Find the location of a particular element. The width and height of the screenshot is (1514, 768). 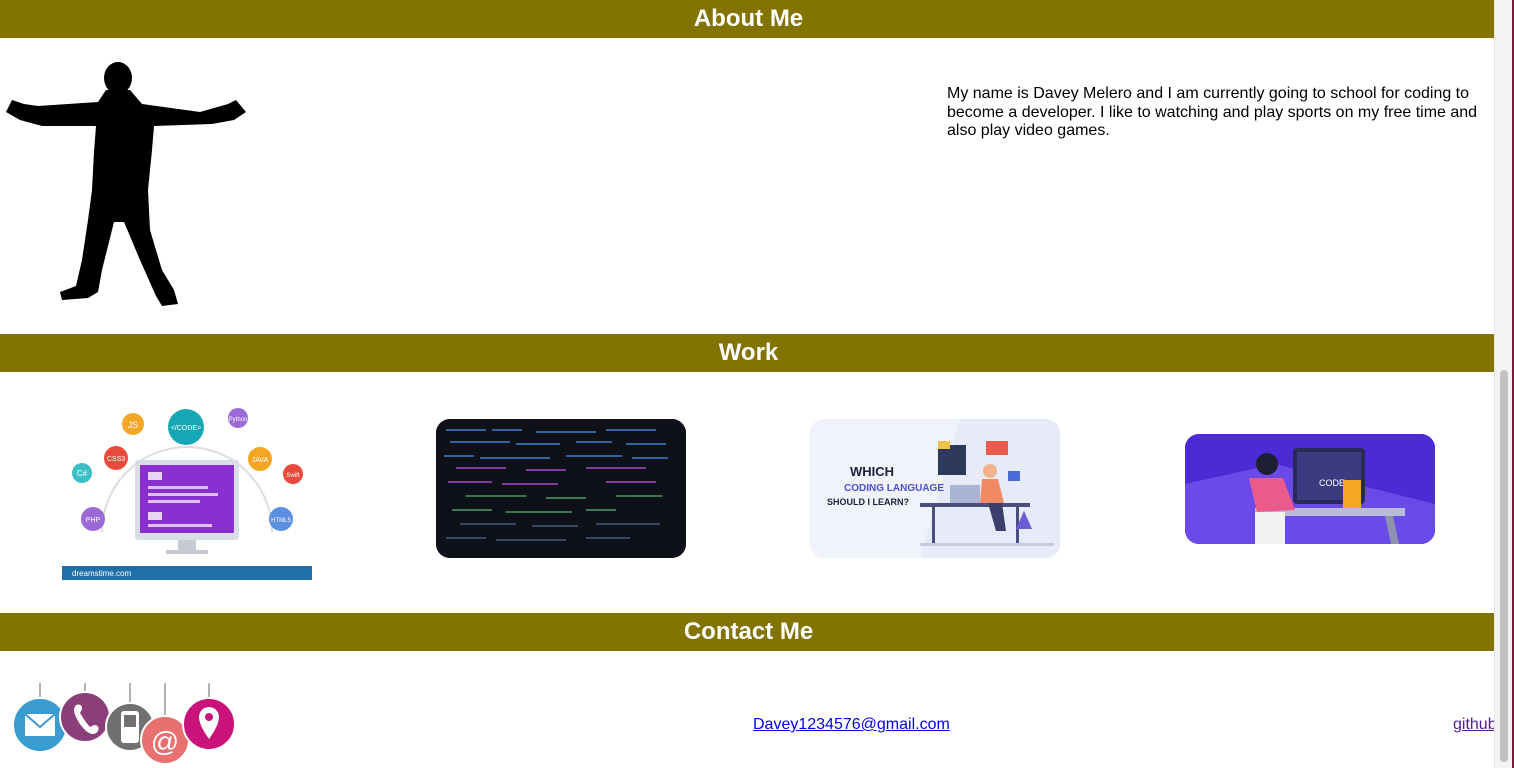

should-i-learn-text: SHOULD I LEARN? is located at coordinates (868, 502).